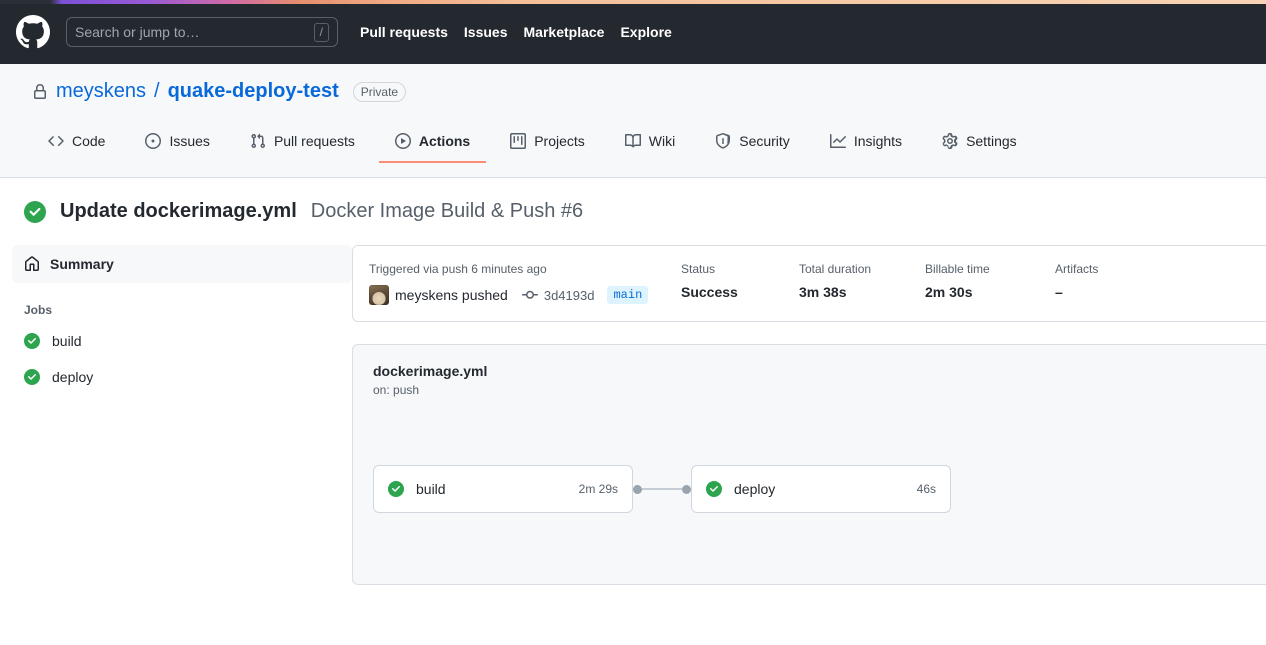  Describe the element at coordinates (396, 390) in the screenshot. I see `workflow-trigger: on: push` at that location.